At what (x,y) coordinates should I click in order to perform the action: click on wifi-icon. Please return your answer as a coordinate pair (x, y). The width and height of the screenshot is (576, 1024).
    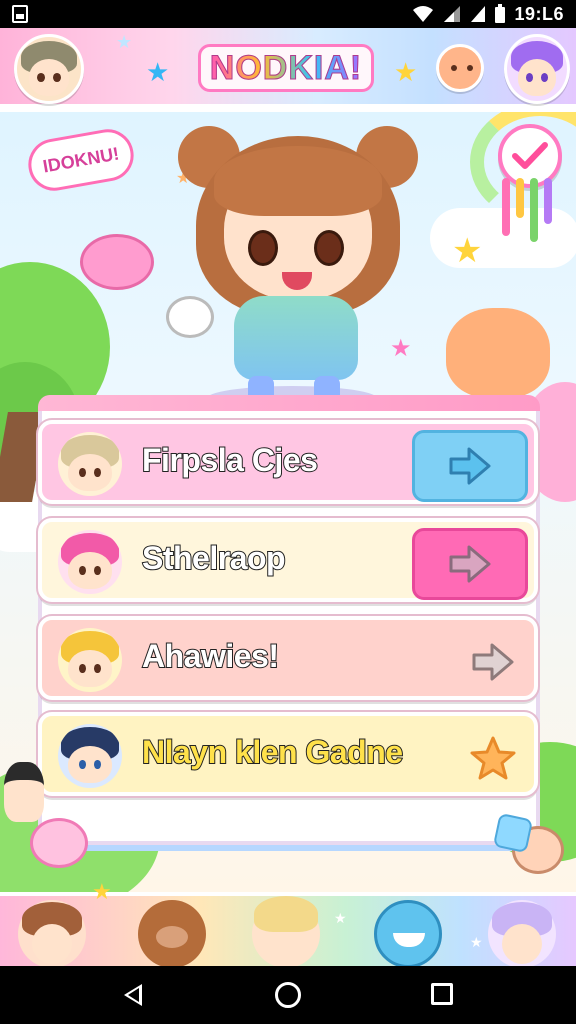
    Looking at the image, I should click on (423, 14).